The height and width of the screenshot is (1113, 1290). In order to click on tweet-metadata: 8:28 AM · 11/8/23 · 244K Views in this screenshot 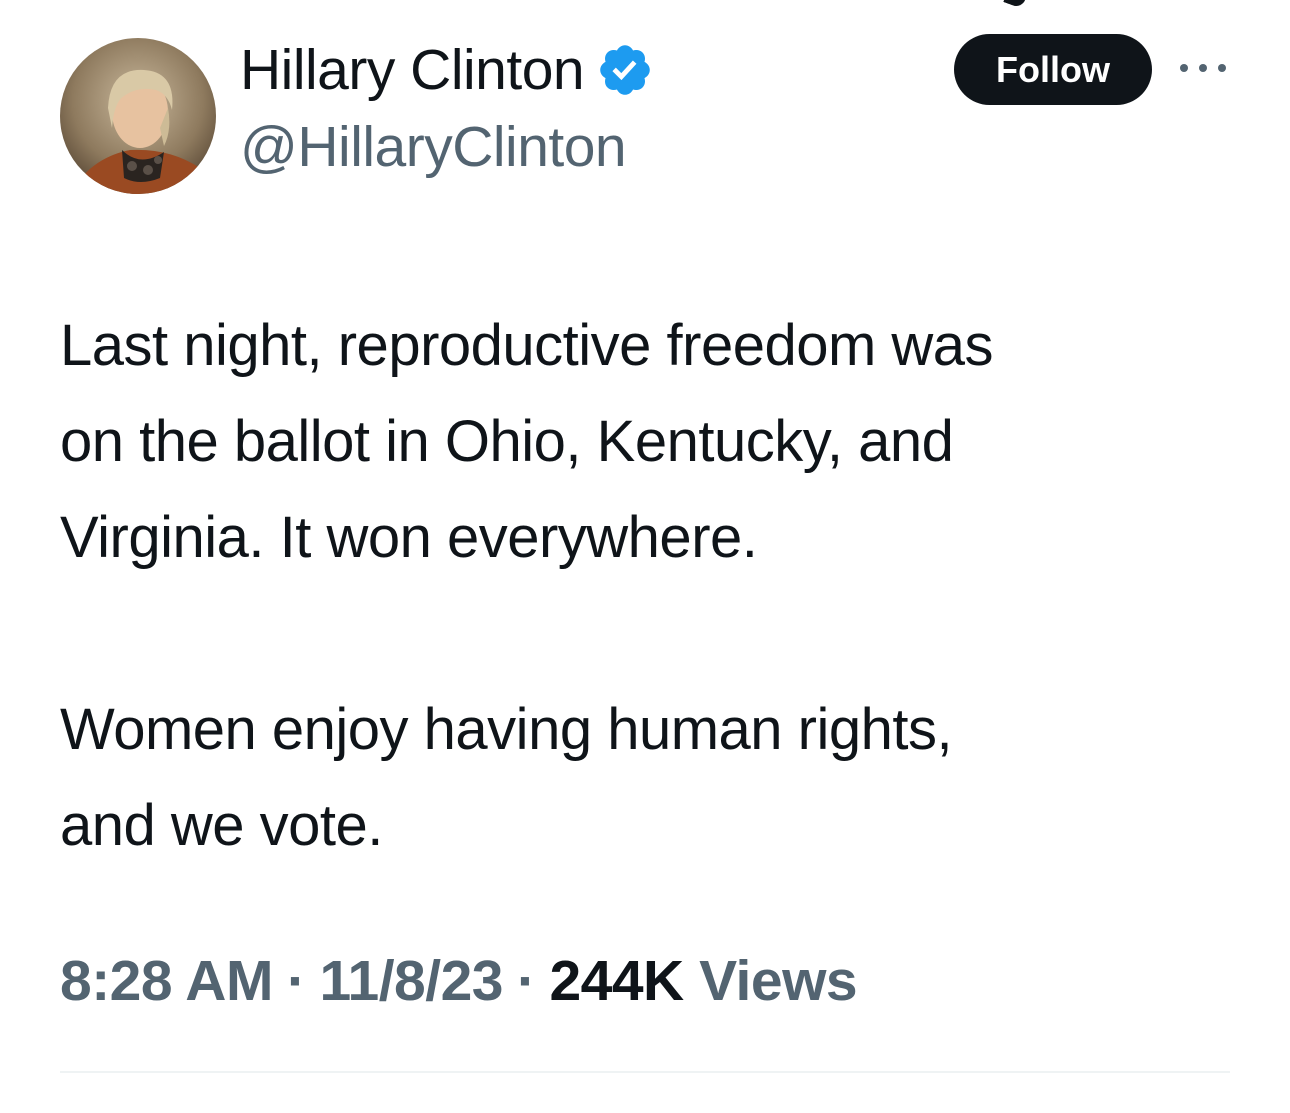, I will do `click(459, 981)`.